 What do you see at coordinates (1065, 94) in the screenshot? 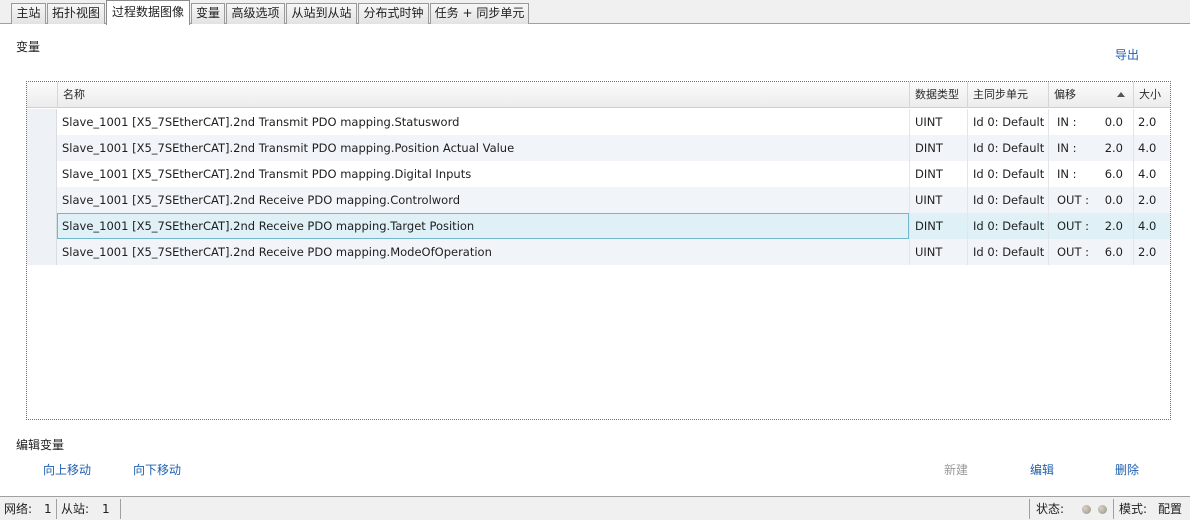
I see `column-header-offset-label: 偏移` at bounding box center [1065, 94].